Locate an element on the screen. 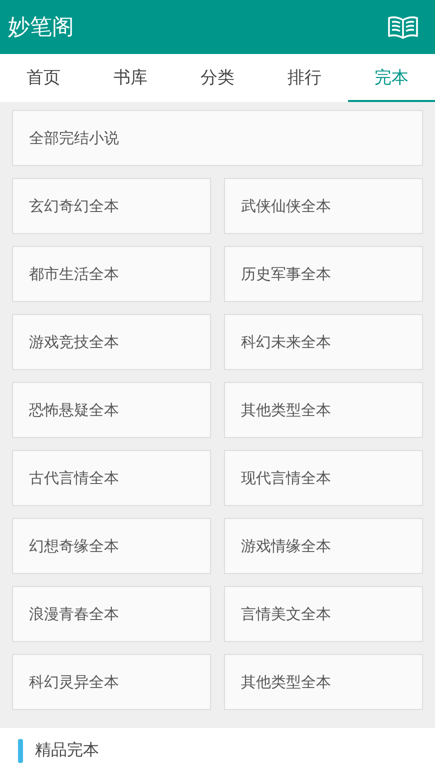 The image size is (435, 773). nav-tab: 排行 is located at coordinates (304, 78).